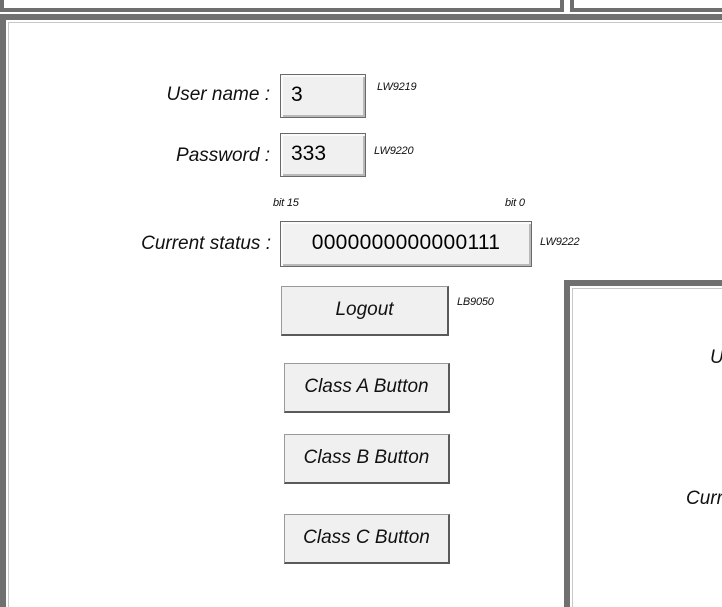 This screenshot has height=607, width=722. What do you see at coordinates (394, 151) in the screenshot?
I see `password-register-tag: LW9220` at bounding box center [394, 151].